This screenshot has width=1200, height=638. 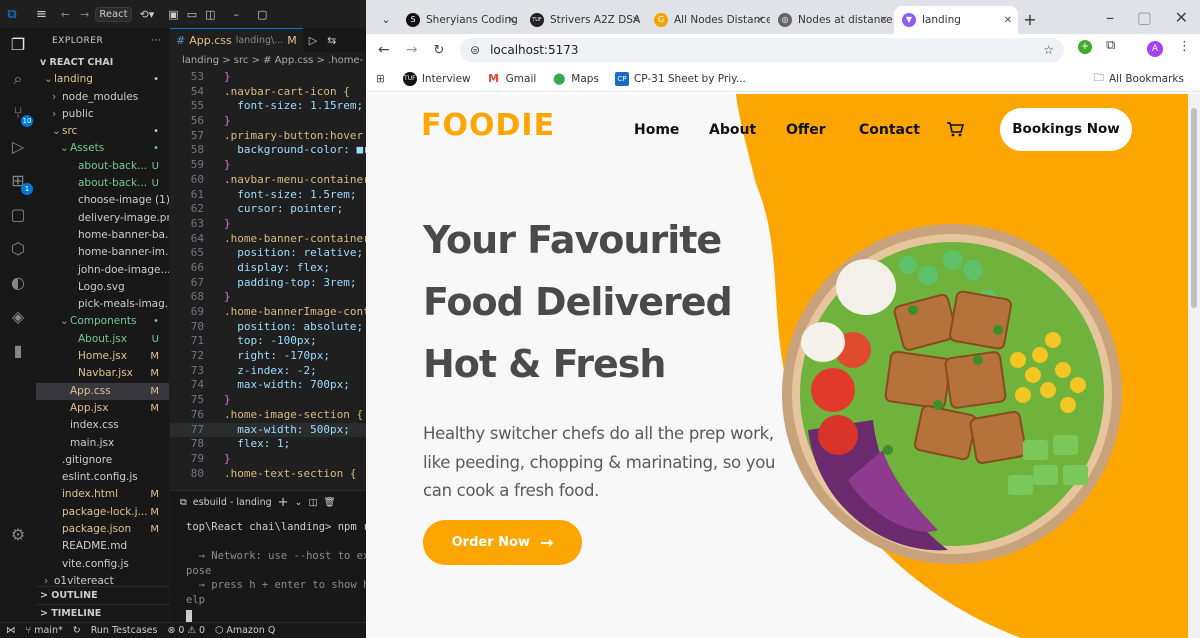 I want to click on extension-icon: +, so click(x=1085, y=47).